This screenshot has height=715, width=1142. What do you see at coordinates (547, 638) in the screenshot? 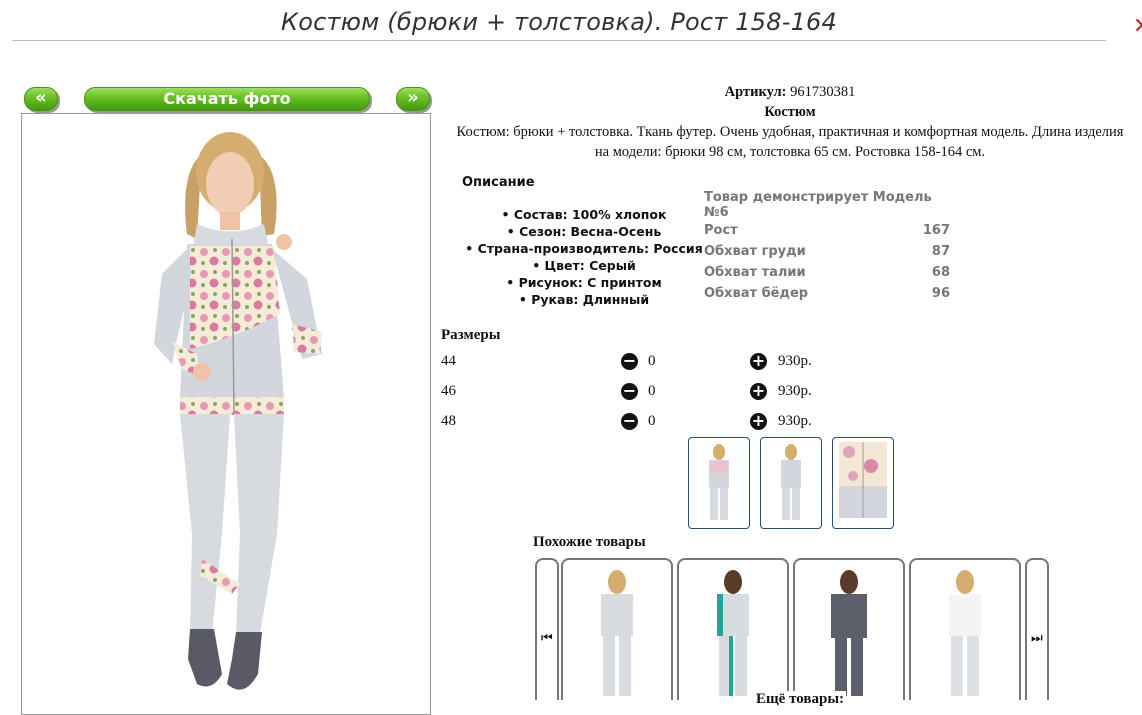
I see `skip-prev-icon: ⏮` at bounding box center [547, 638].